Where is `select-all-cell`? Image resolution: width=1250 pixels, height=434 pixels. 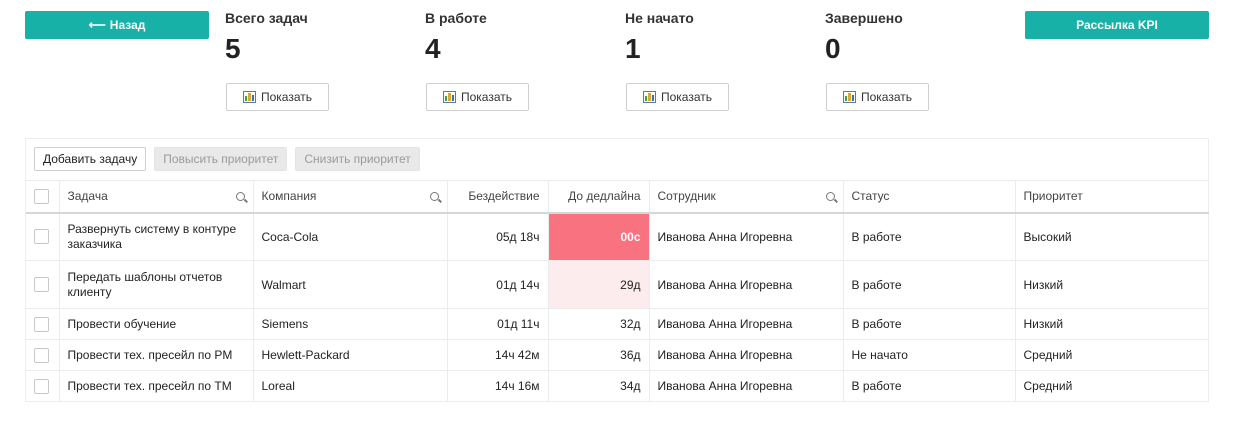 select-all-cell is located at coordinates (43, 196).